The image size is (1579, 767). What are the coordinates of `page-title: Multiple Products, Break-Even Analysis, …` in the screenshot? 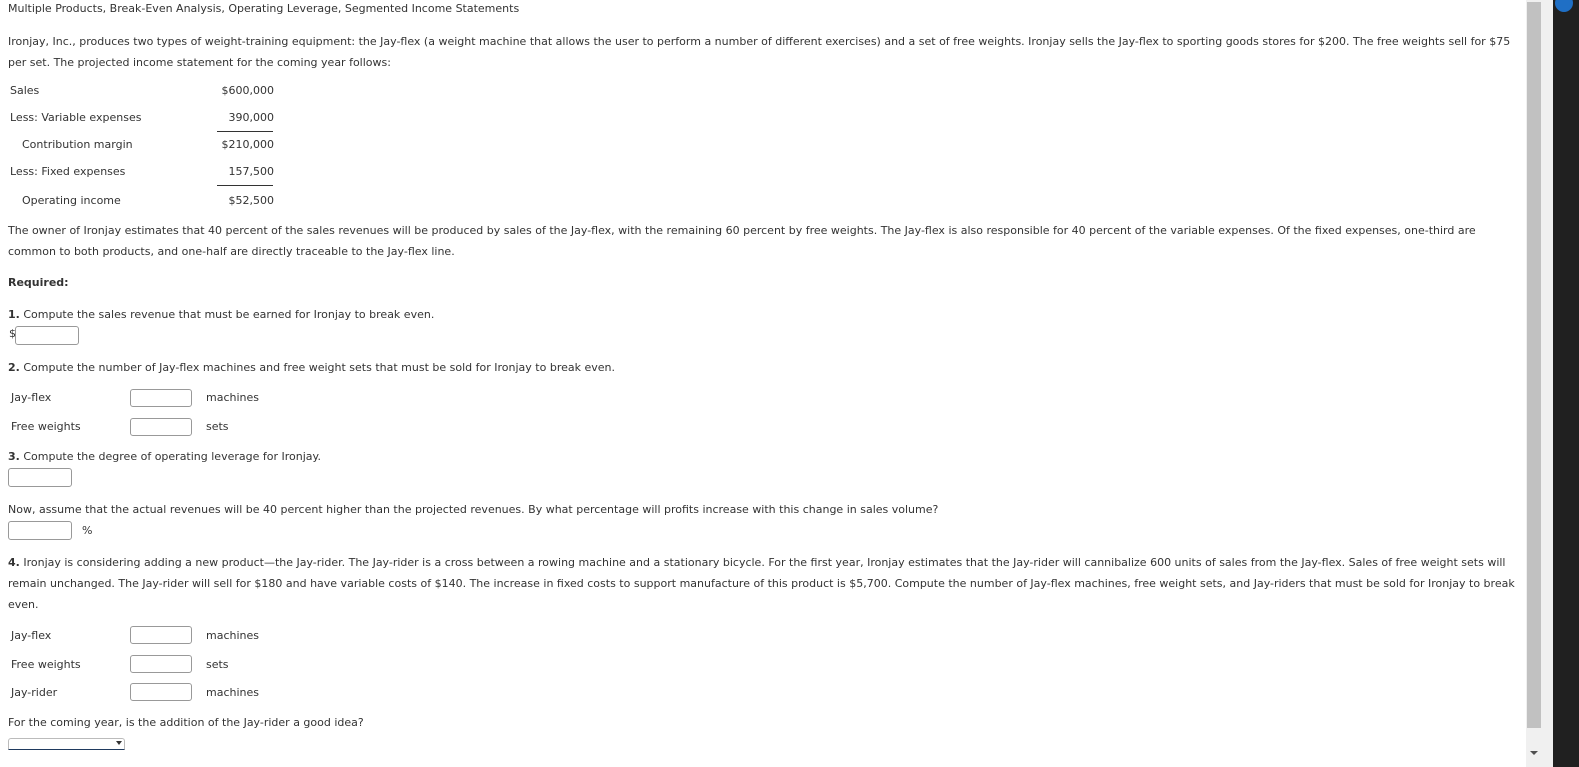 It's located at (264, 8).